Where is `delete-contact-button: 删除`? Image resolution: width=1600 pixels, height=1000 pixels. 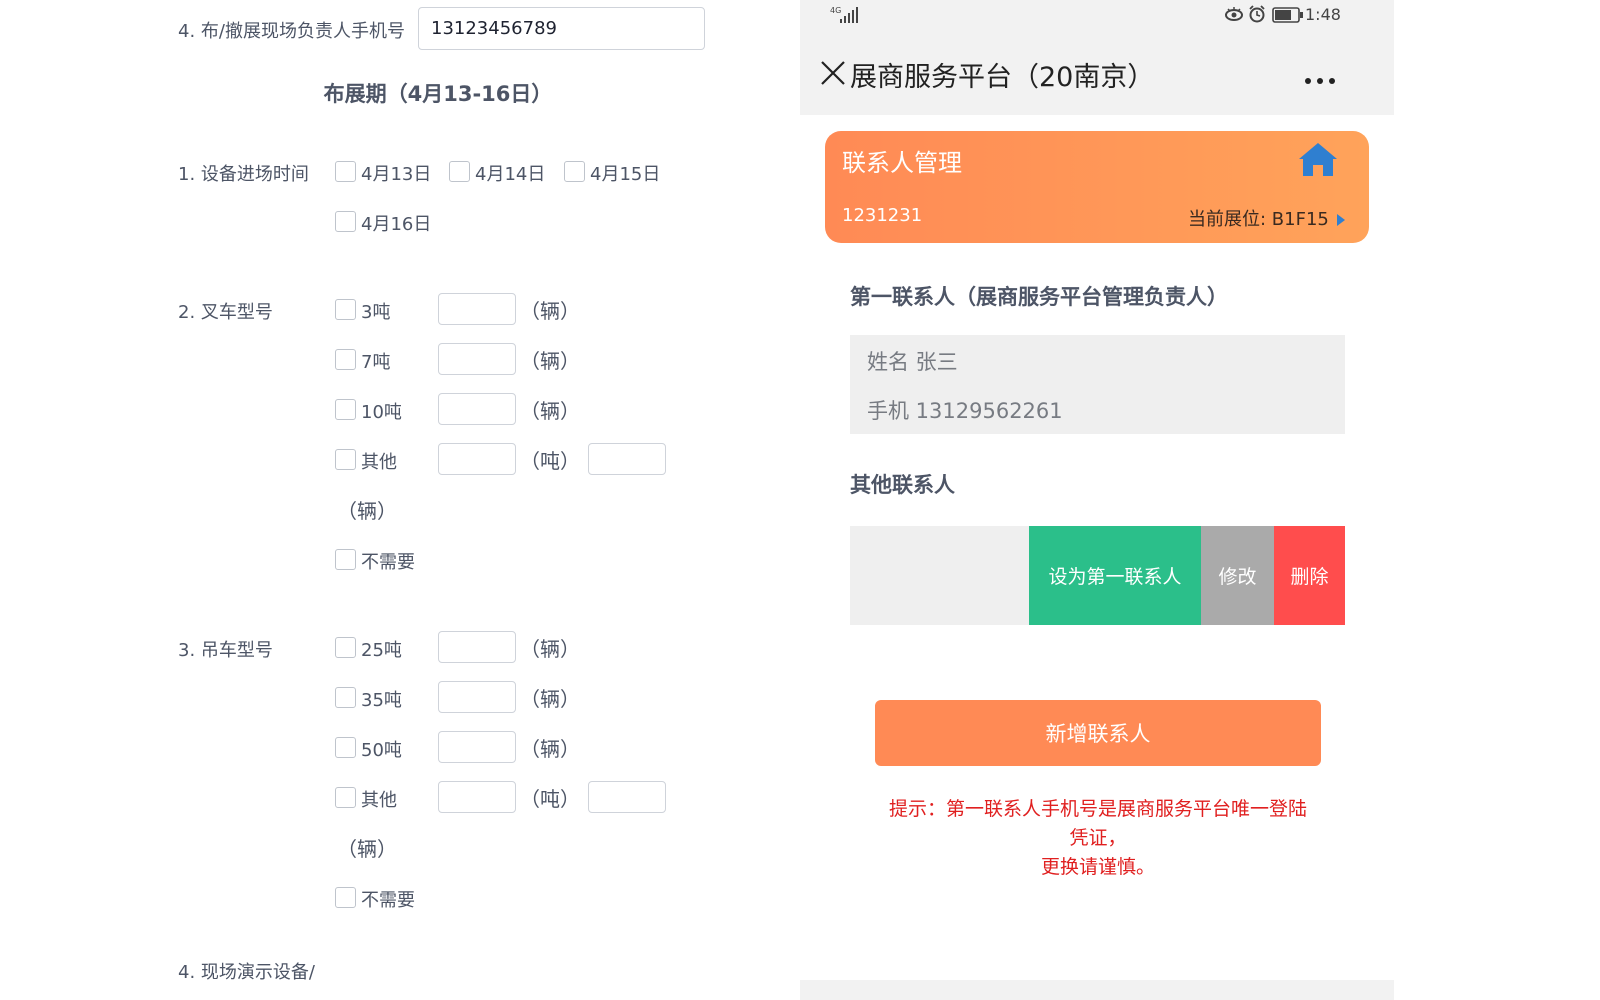 delete-contact-button: 删除 is located at coordinates (1309, 575).